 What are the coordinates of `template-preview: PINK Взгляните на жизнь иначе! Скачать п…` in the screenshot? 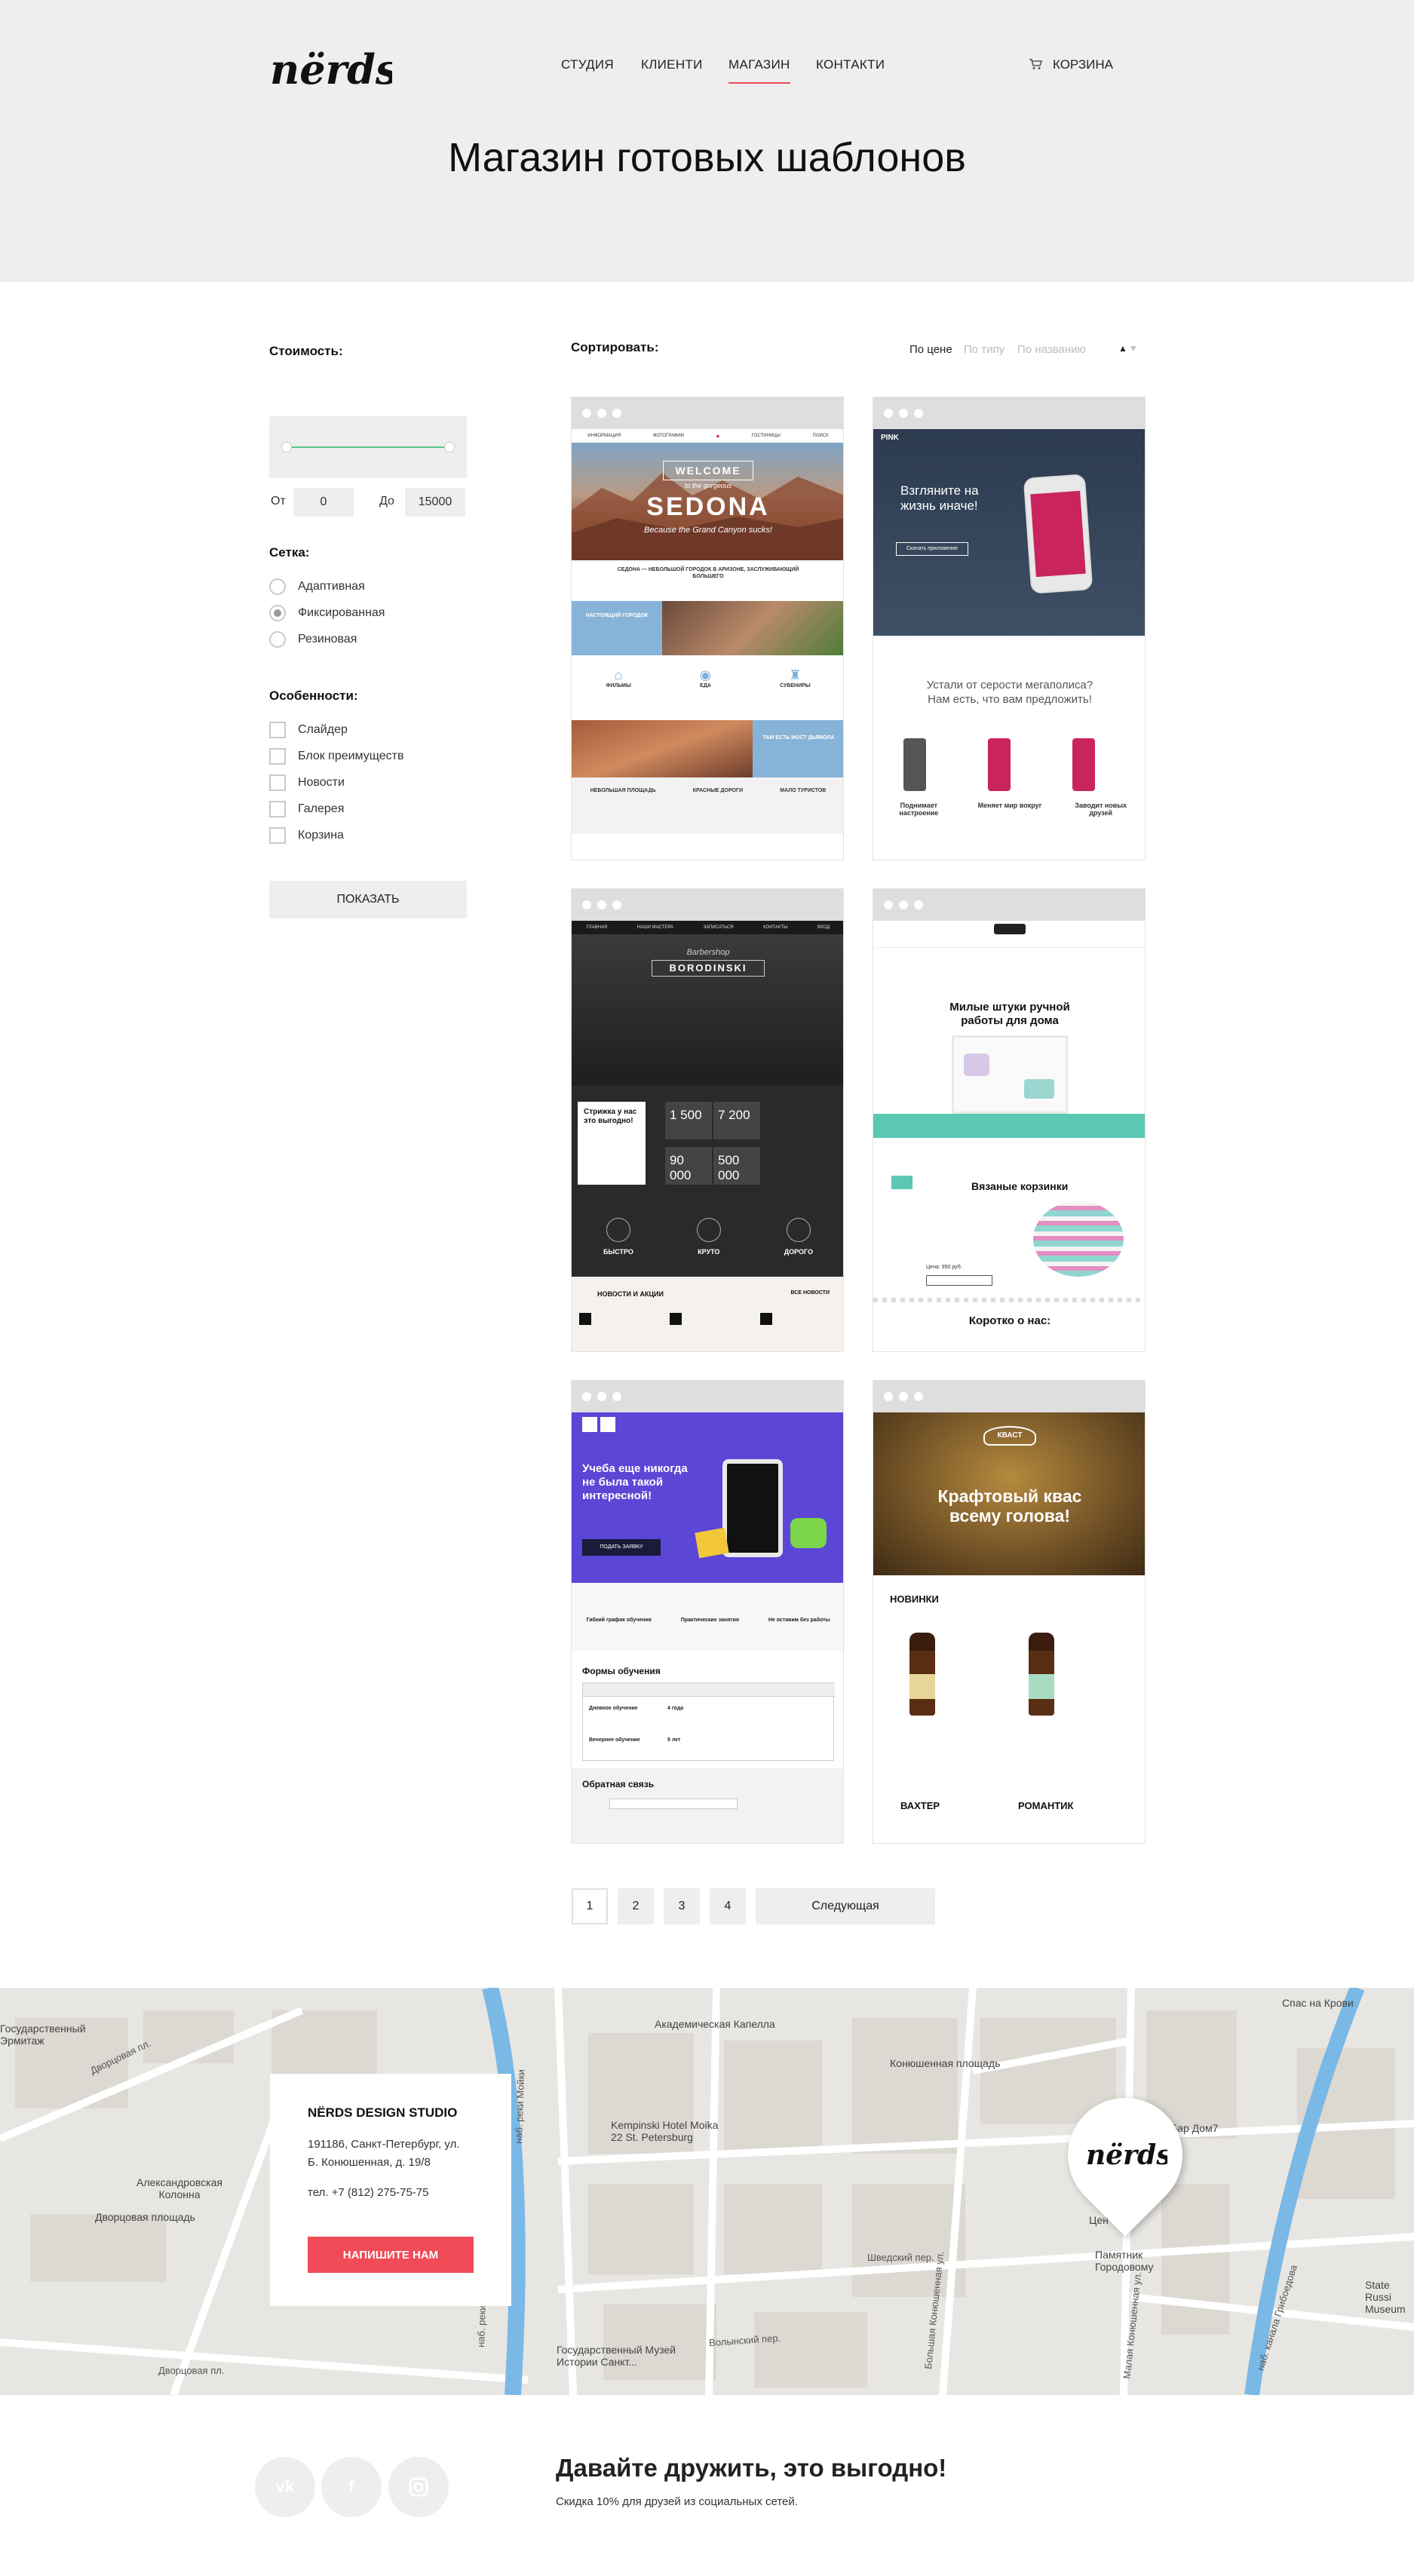 It's located at (1009, 644).